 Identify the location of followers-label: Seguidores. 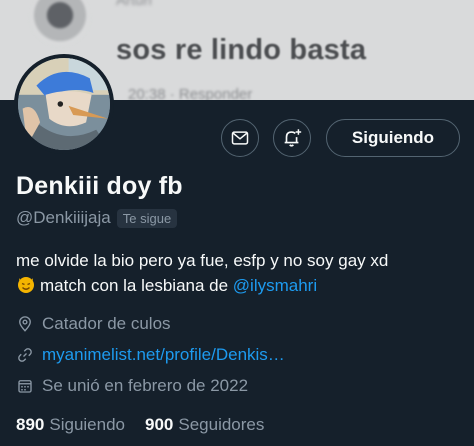
(221, 424).